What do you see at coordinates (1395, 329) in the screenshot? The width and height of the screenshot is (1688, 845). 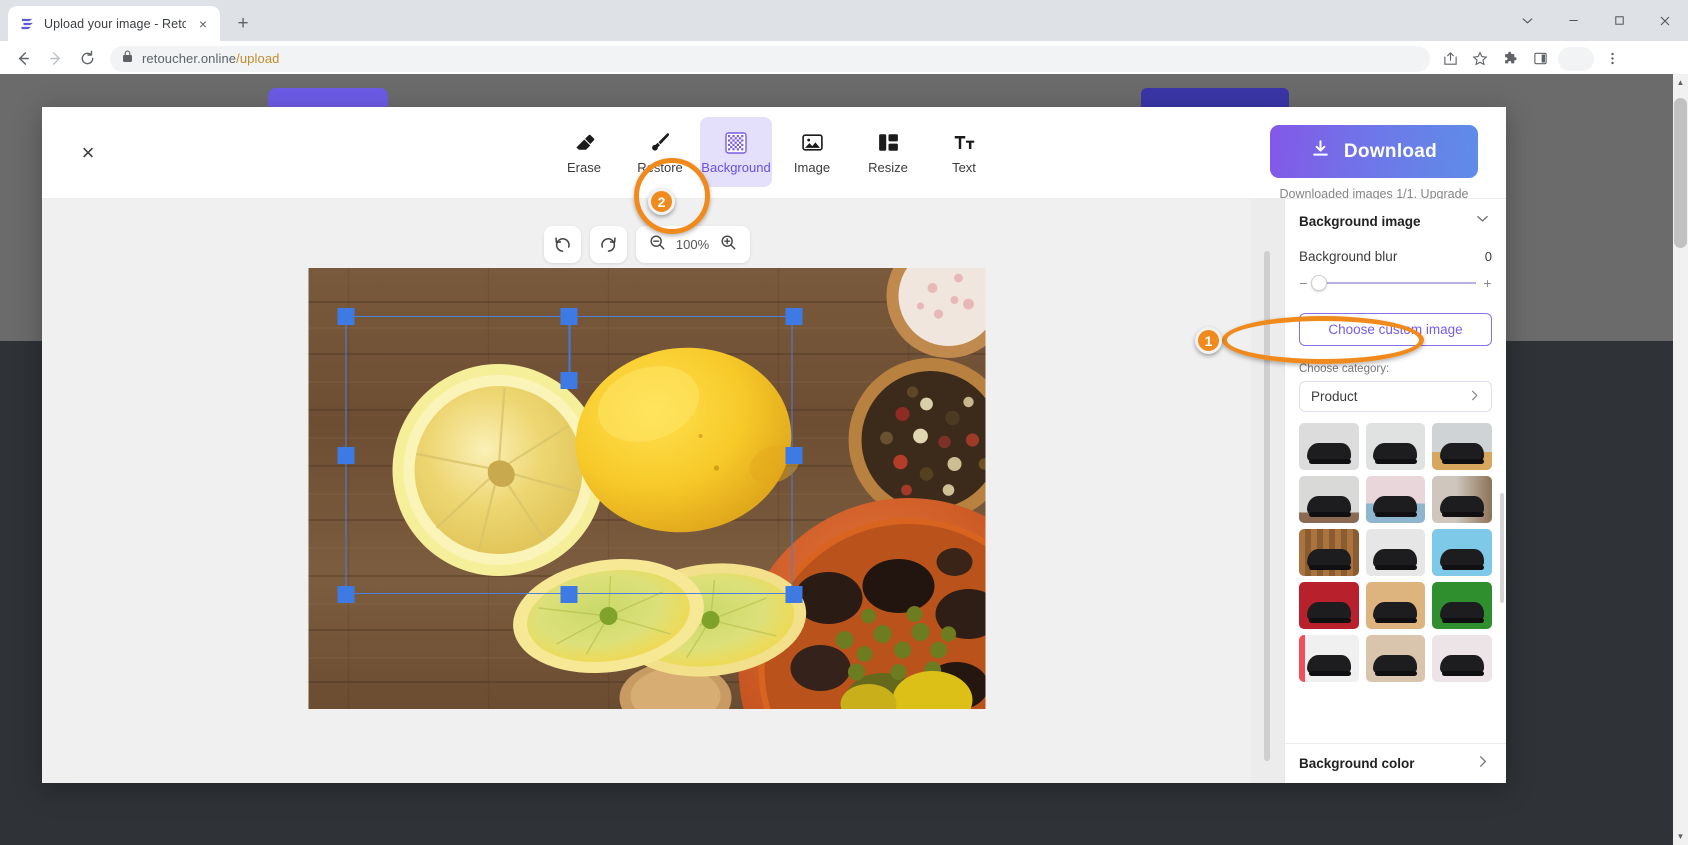 I see `choose-custom-image-button: Choose custom image` at bounding box center [1395, 329].